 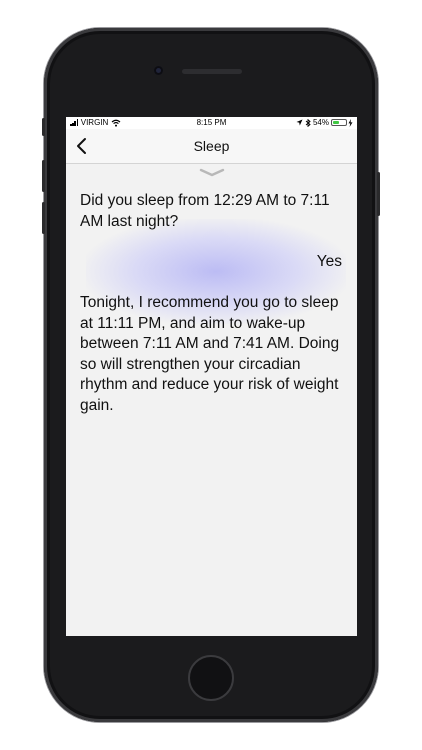 I want to click on home-button, so click(x=211, y=678).